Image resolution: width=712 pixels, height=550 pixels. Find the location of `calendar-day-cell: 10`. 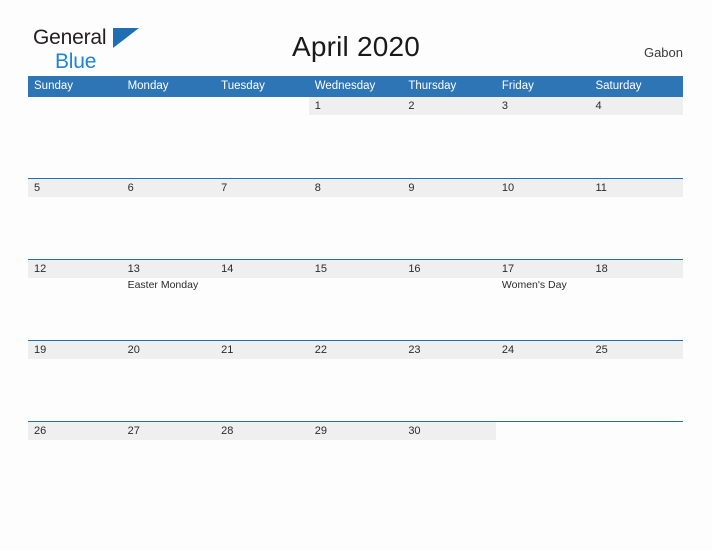

calendar-day-cell: 10 is located at coordinates (542, 219).